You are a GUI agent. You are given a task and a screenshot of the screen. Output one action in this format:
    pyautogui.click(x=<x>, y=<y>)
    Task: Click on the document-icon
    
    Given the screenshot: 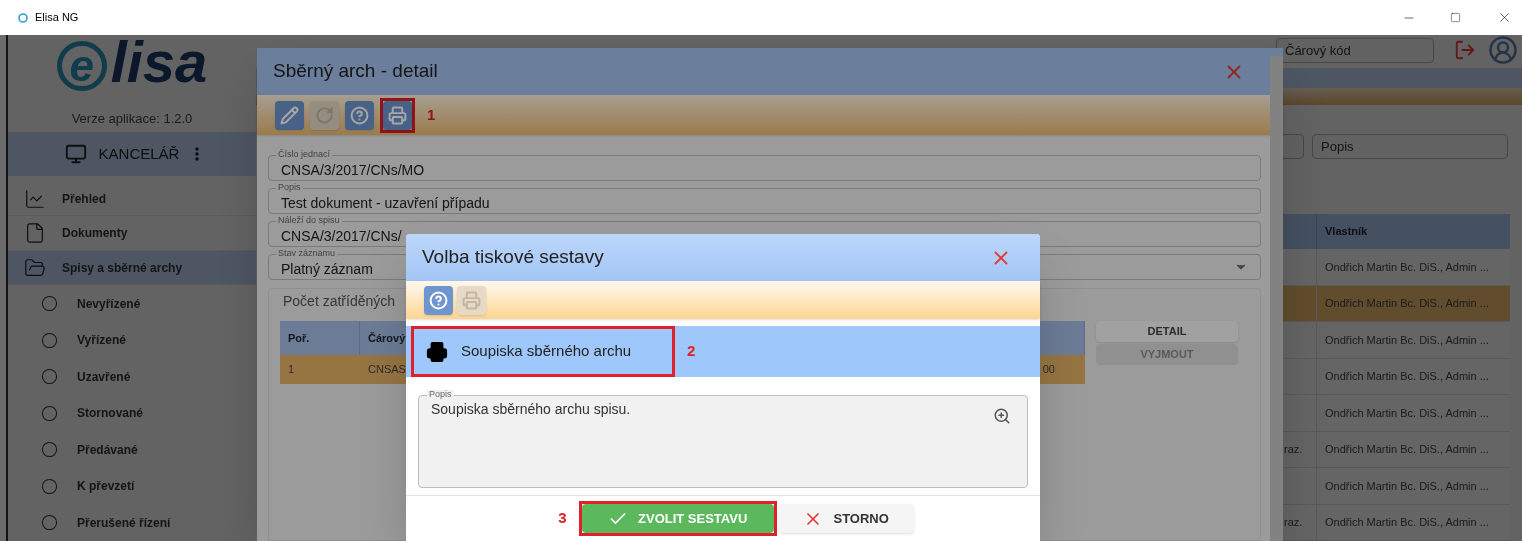 What is the action you would take?
    pyautogui.click(x=35, y=233)
    